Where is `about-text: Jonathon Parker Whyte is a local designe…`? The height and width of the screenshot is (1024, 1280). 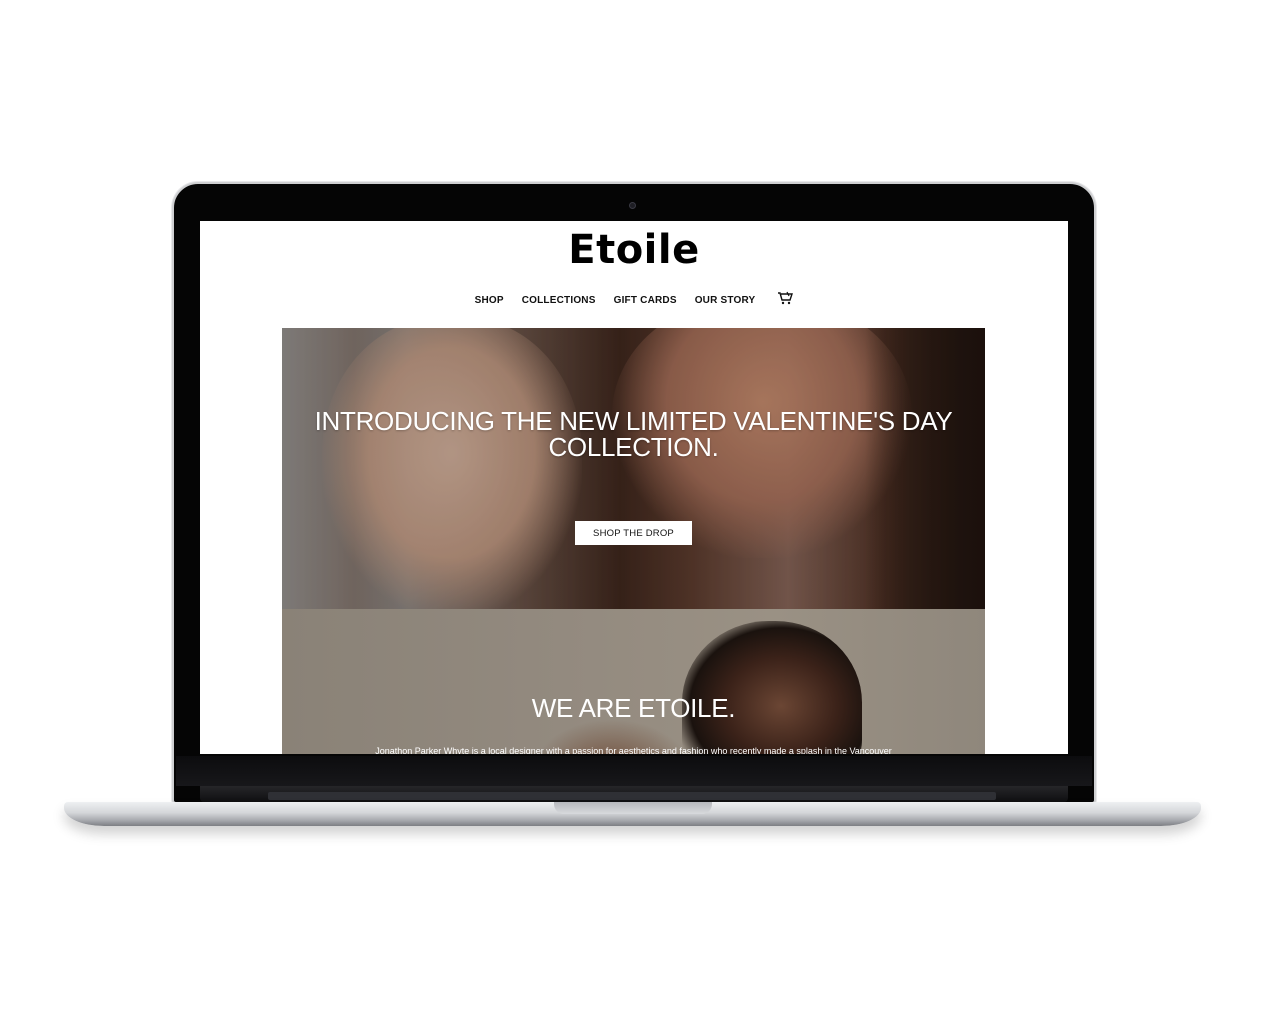
about-text: Jonathon Parker Whyte is a local designe… is located at coordinates (633, 750).